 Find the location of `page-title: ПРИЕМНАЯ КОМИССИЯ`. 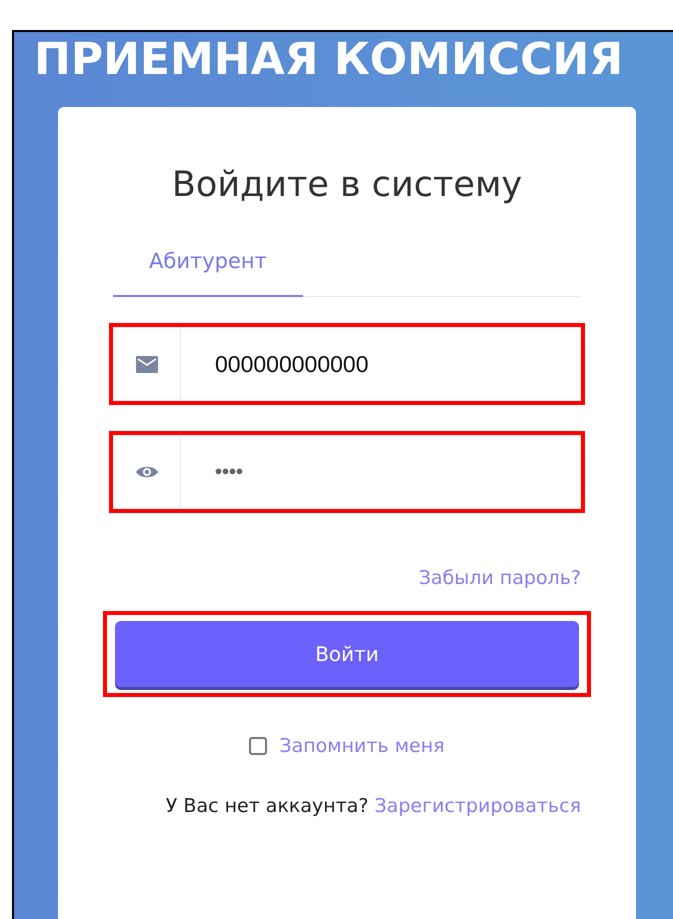

page-title: ПРИЕМНАЯ КОМИССИЯ is located at coordinates (329, 59).